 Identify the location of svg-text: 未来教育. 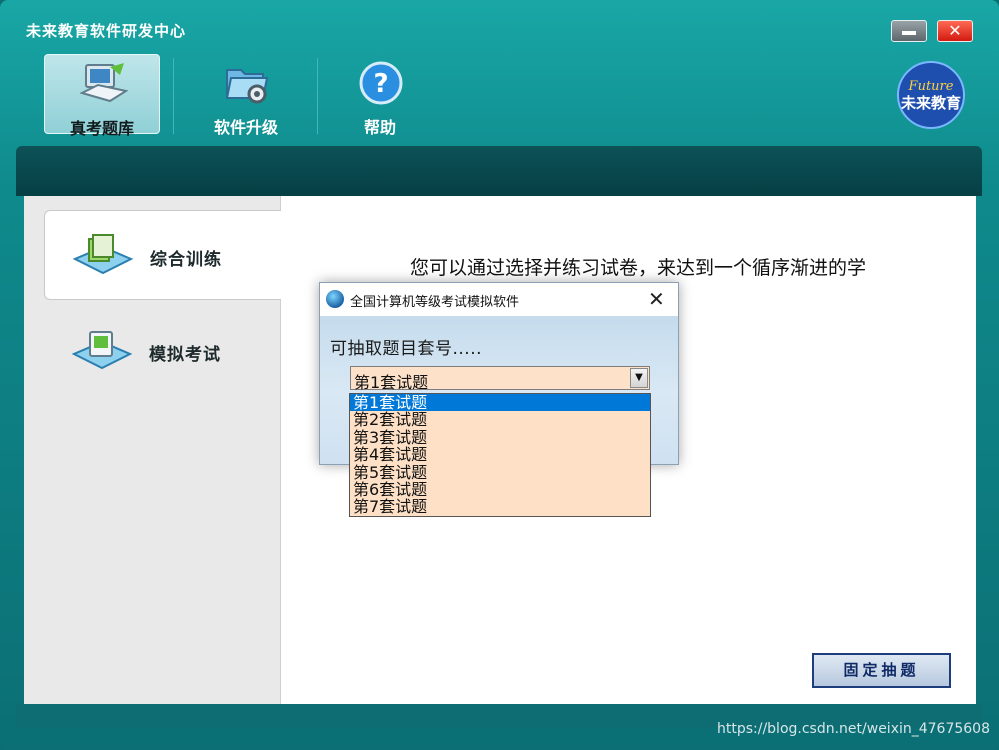
(930, 103).